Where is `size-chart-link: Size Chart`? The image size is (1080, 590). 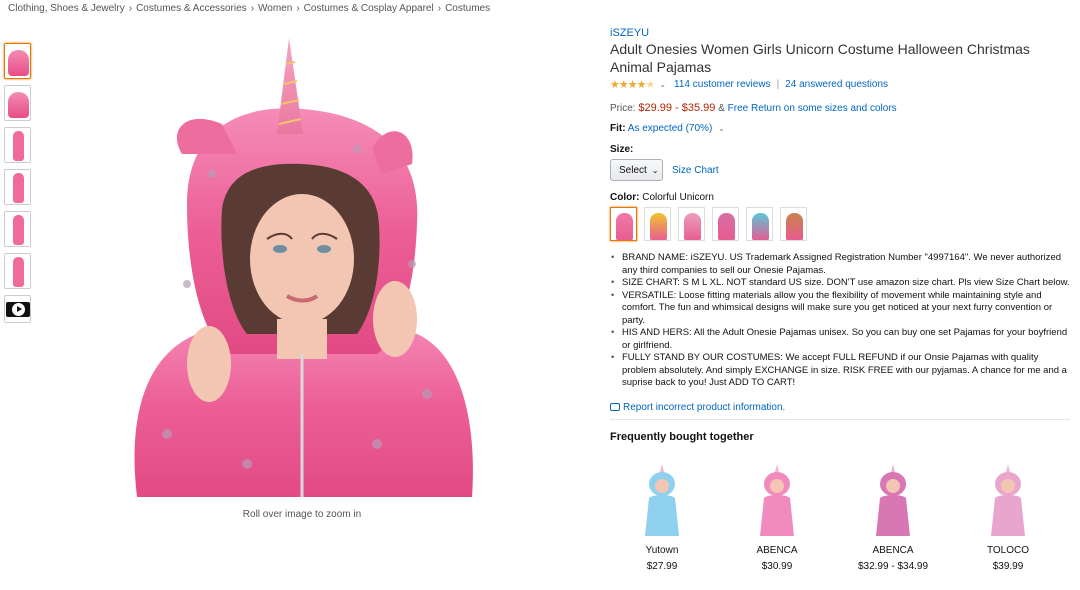
size-chart-link: Size Chart is located at coordinates (695, 170).